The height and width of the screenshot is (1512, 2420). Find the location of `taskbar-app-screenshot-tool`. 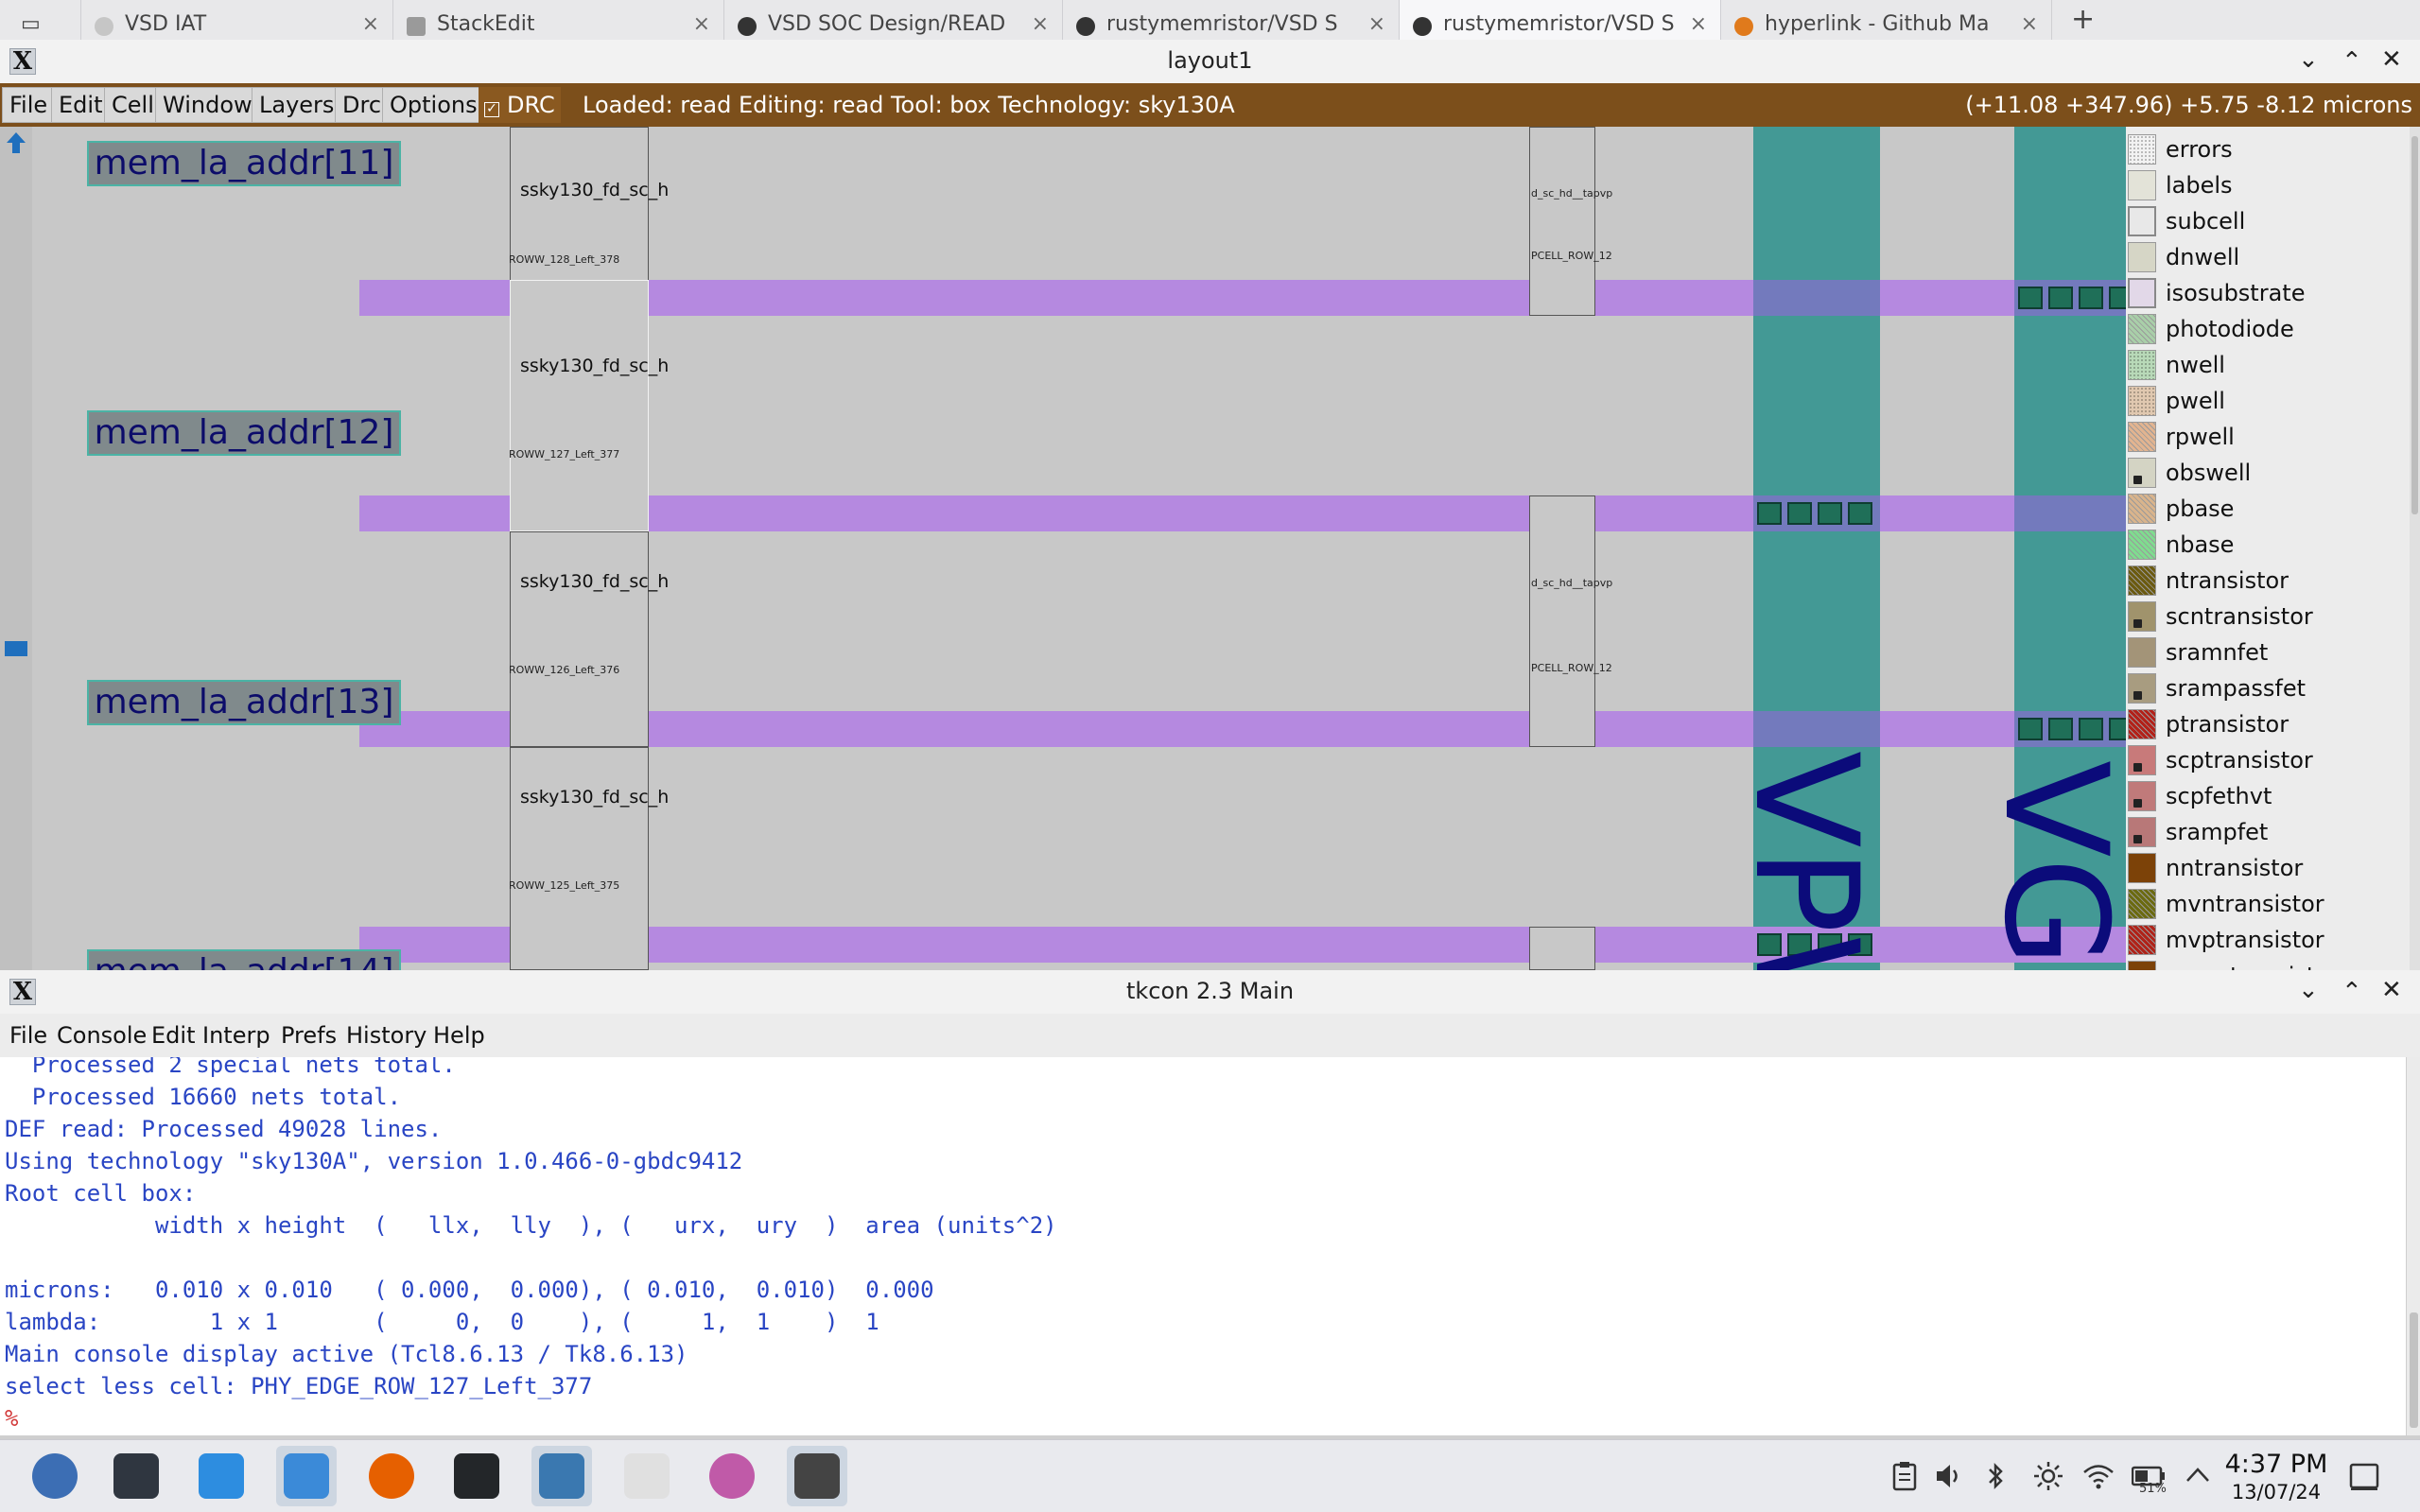

taskbar-app-screenshot-tool is located at coordinates (562, 1476).